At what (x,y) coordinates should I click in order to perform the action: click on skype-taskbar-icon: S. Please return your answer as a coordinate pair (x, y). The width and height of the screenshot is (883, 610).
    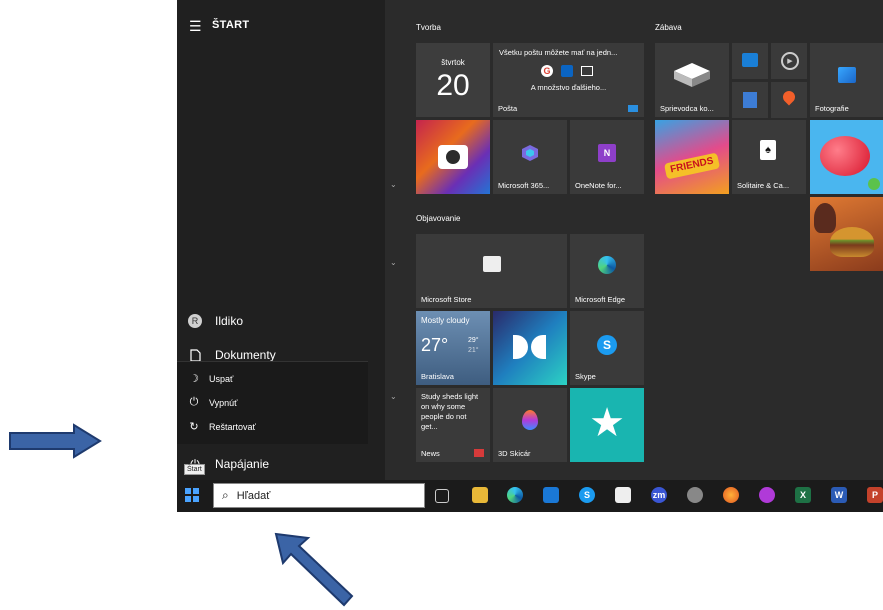
    Looking at the image, I should click on (587, 495).